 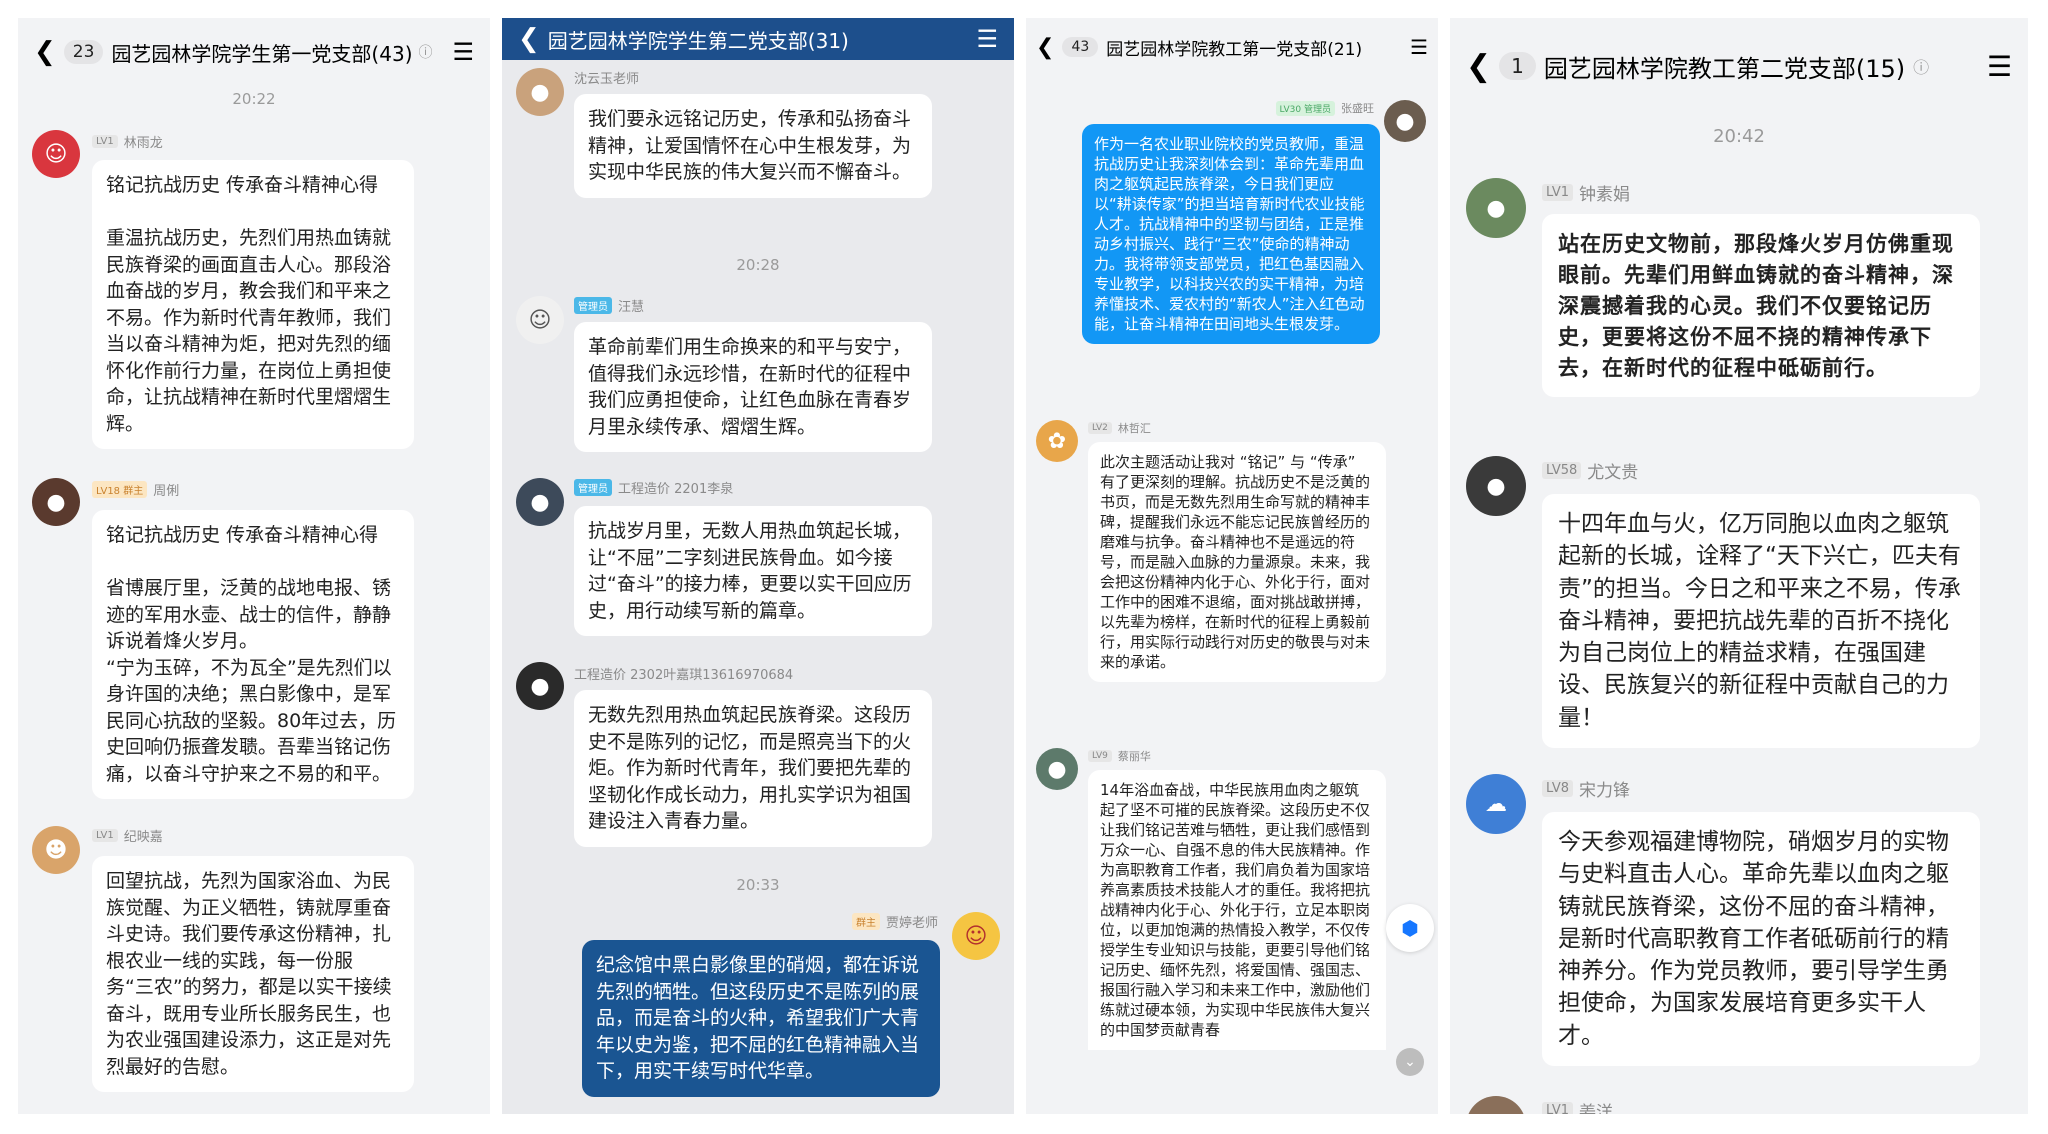 What do you see at coordinates (1357, 108) in the screenshot?
I see `sender-name: 张盛旺` at bounding box center [1357, 108].